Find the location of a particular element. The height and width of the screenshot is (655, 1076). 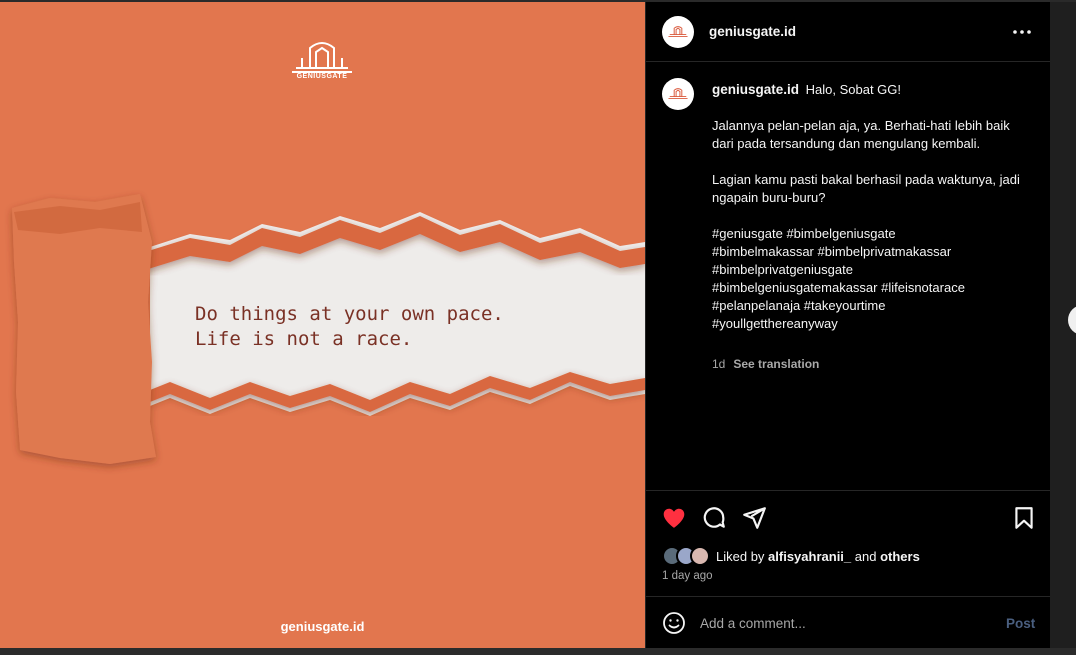

hashtag-line: #bimbelprivatgeniusgate is located at coordinates (872, 270).